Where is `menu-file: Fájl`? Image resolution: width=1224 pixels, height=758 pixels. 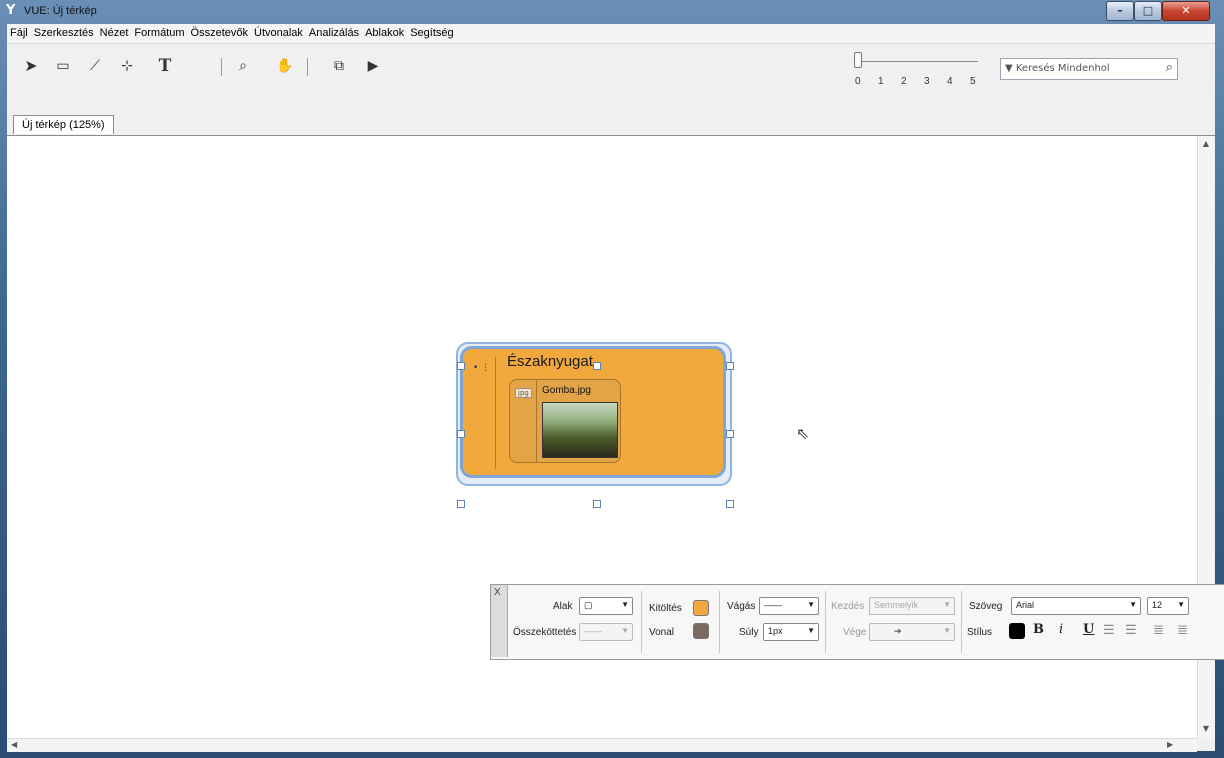
menu-file: Fájl is located at coordinates (19, 31).